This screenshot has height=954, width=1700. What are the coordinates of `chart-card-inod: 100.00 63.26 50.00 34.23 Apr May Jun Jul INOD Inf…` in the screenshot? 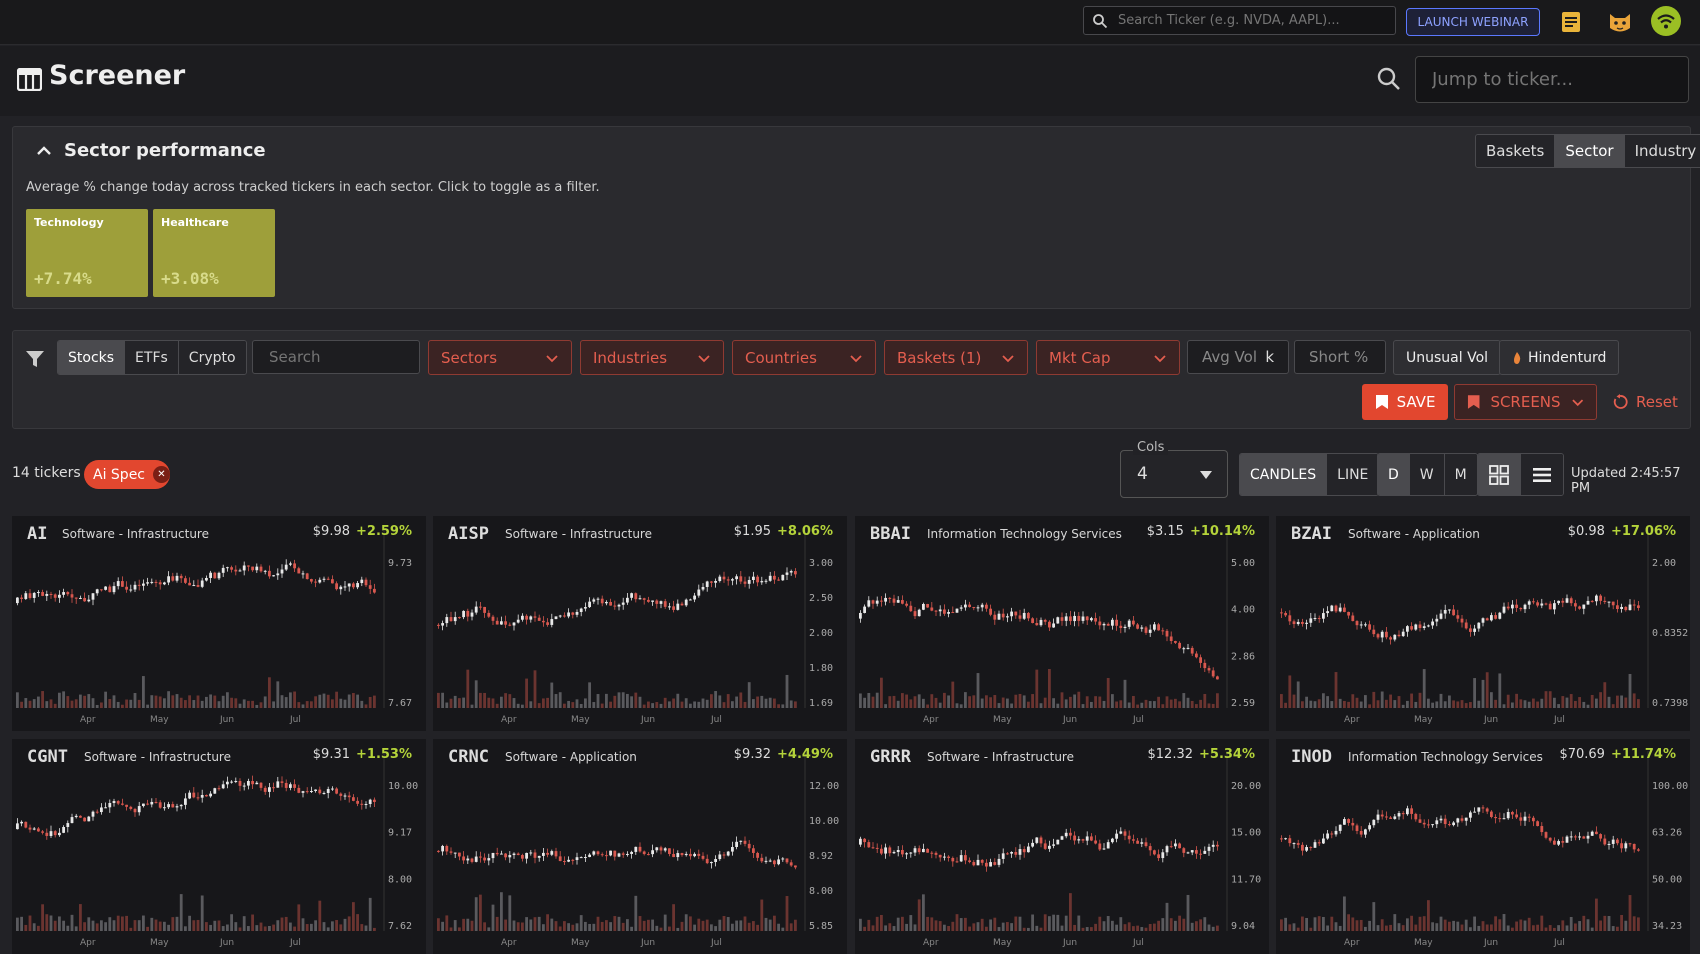 It's located at (1483, 846).